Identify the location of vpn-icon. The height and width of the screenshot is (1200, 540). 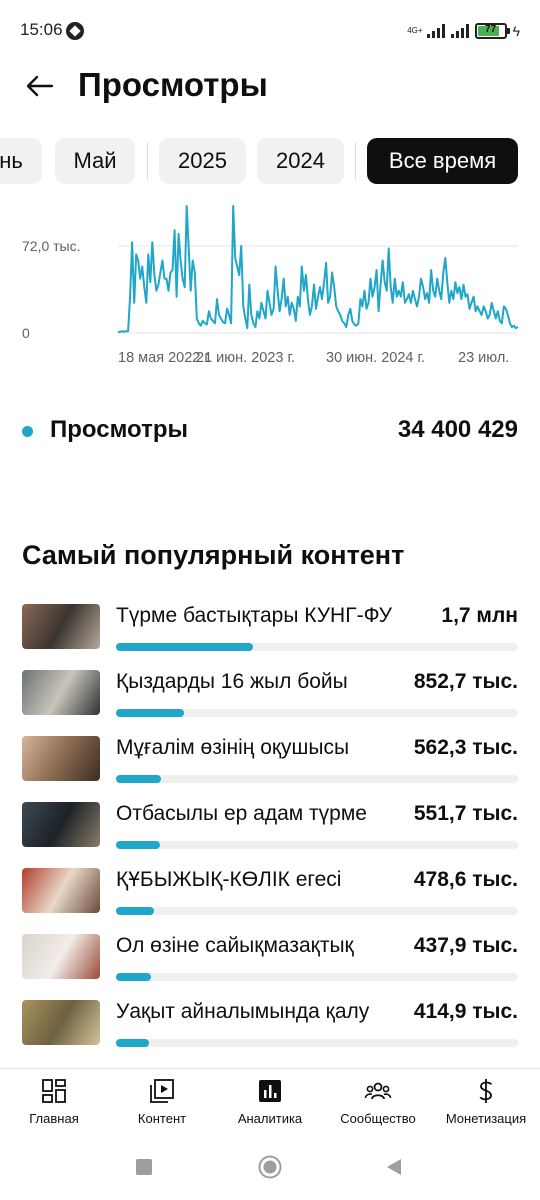
(75, 31).